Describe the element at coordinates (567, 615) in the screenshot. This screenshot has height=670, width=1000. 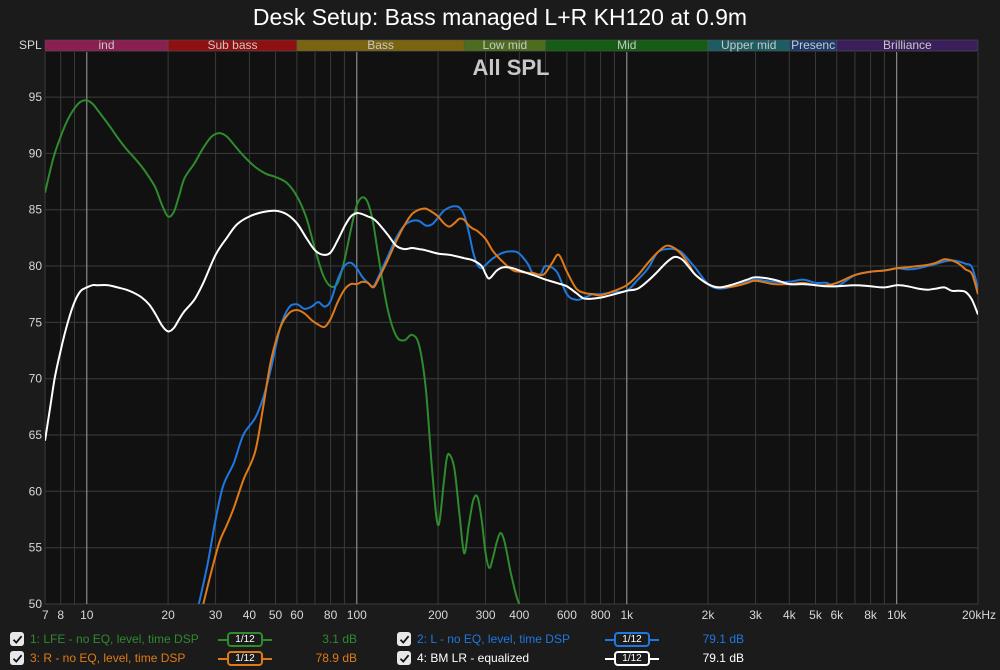
I see `x-tick-label: 600` at that location.